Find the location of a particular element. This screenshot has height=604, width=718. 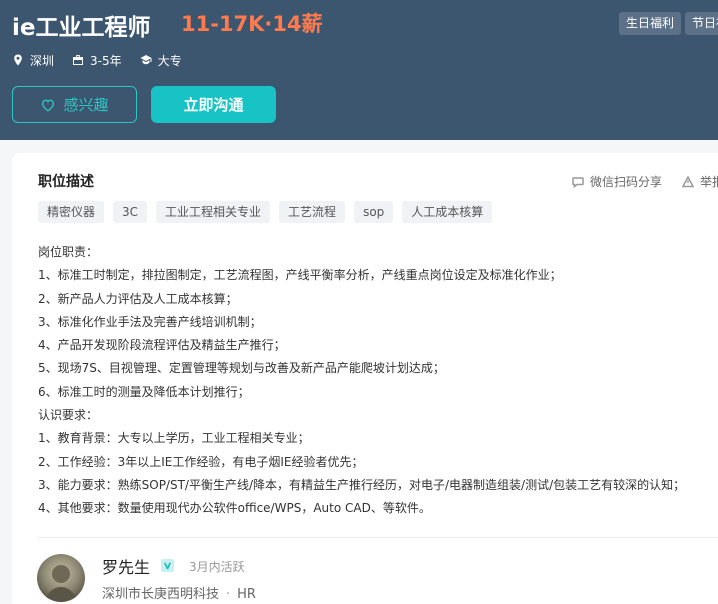

description-line: 1、教育背景：大专以上学历，工业工程相关专业； is located at coordinates (174, 438).